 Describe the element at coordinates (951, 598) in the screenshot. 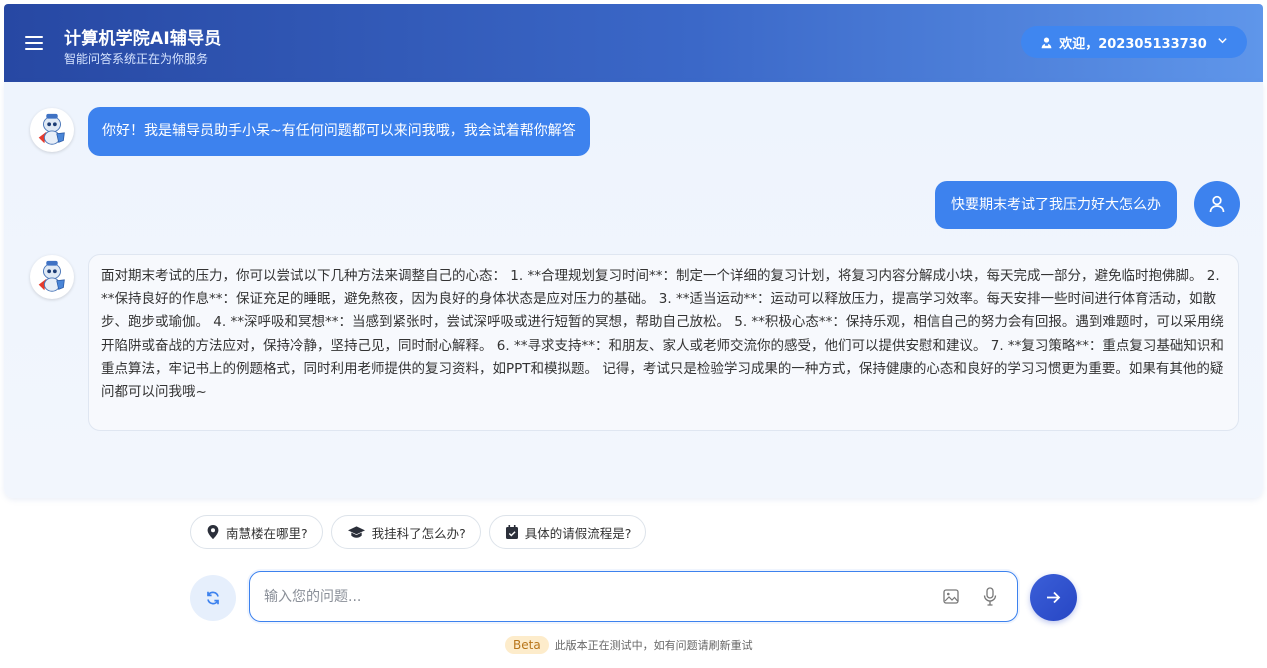

I see `image-upload-icon` at that location.